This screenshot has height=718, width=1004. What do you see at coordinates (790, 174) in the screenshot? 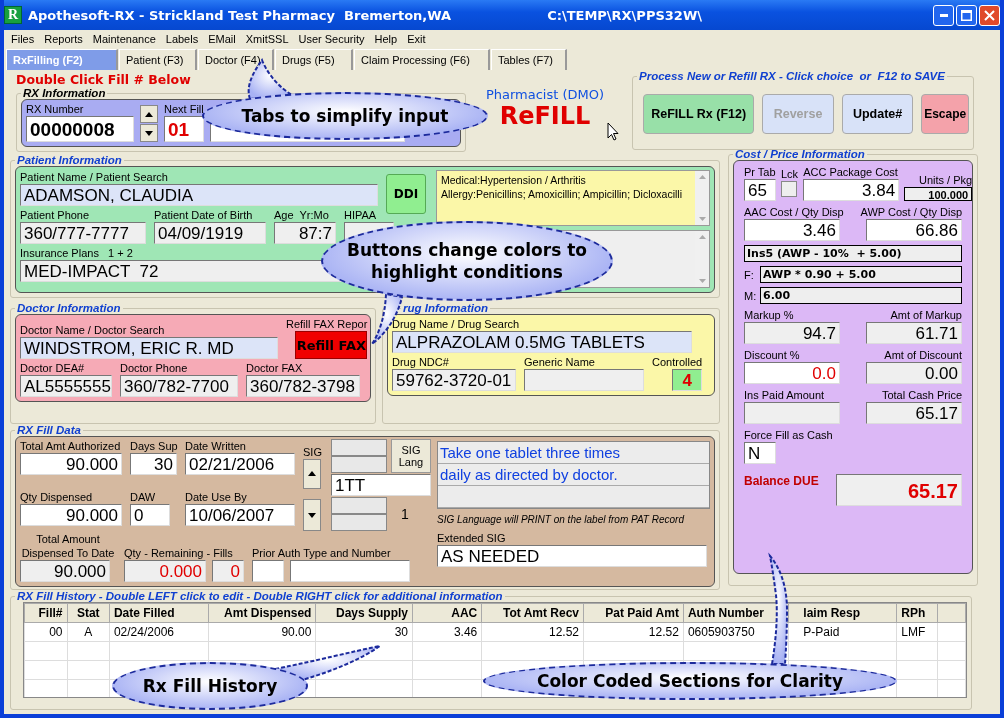
I see `field-label: Lck` at bounding box center [790, 174].